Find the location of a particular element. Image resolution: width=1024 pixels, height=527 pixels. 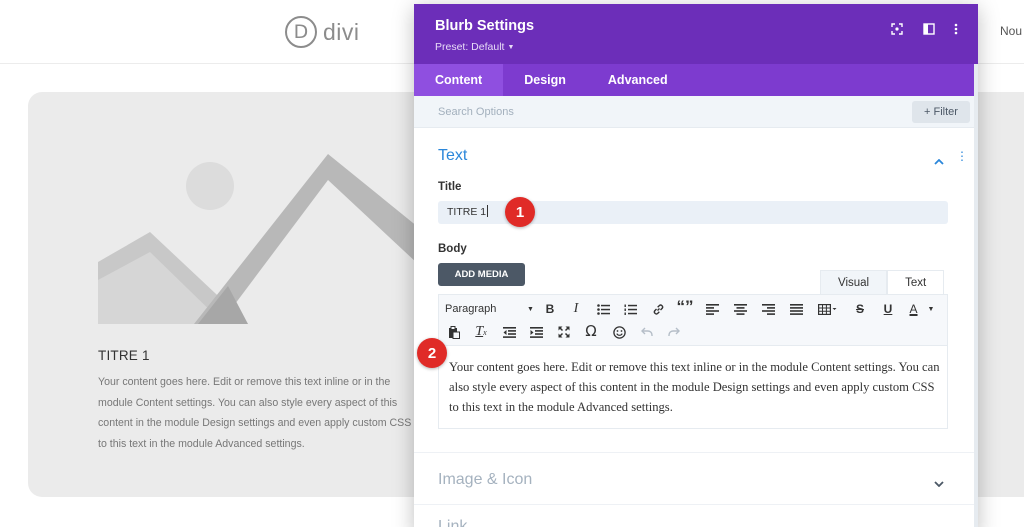

focus-icon is located at coordinates (897, 29).